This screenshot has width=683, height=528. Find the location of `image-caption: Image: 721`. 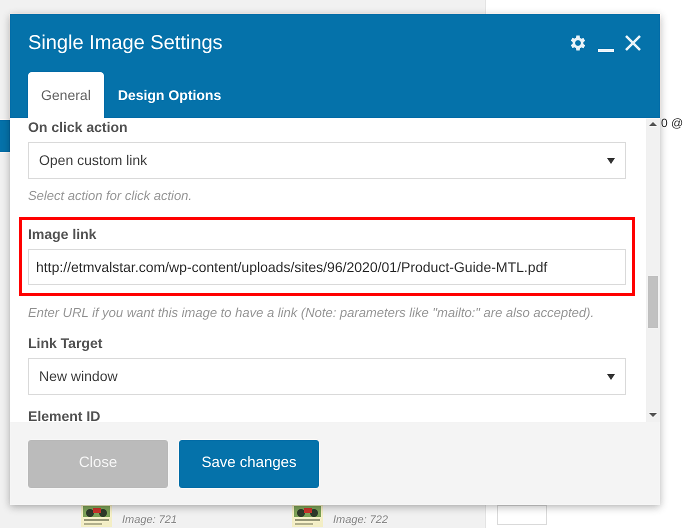

image-caption: Image: 721 is located at coordinates (150, 520).